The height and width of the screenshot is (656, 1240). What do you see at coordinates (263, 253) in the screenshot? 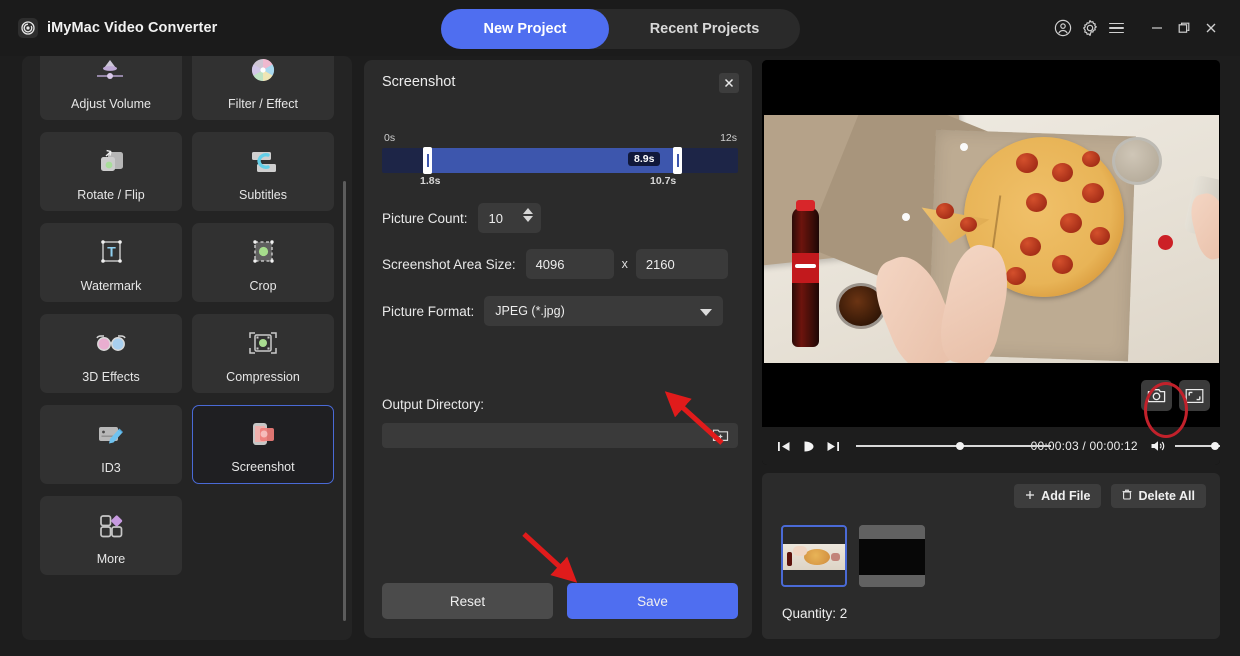
I see `crop-icon` at bounding box center [263, 253].